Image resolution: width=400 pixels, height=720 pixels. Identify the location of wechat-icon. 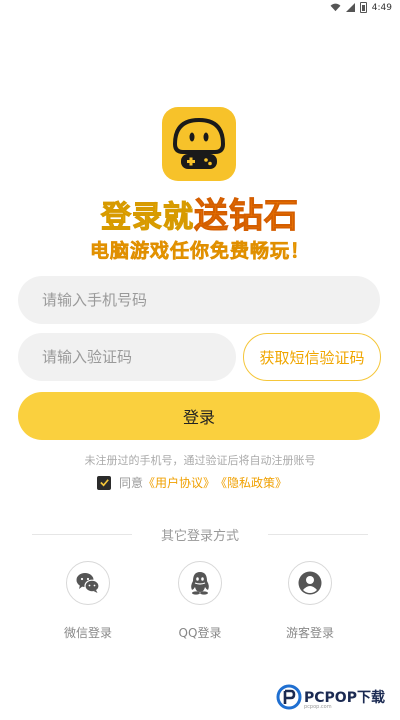
(88, 583).